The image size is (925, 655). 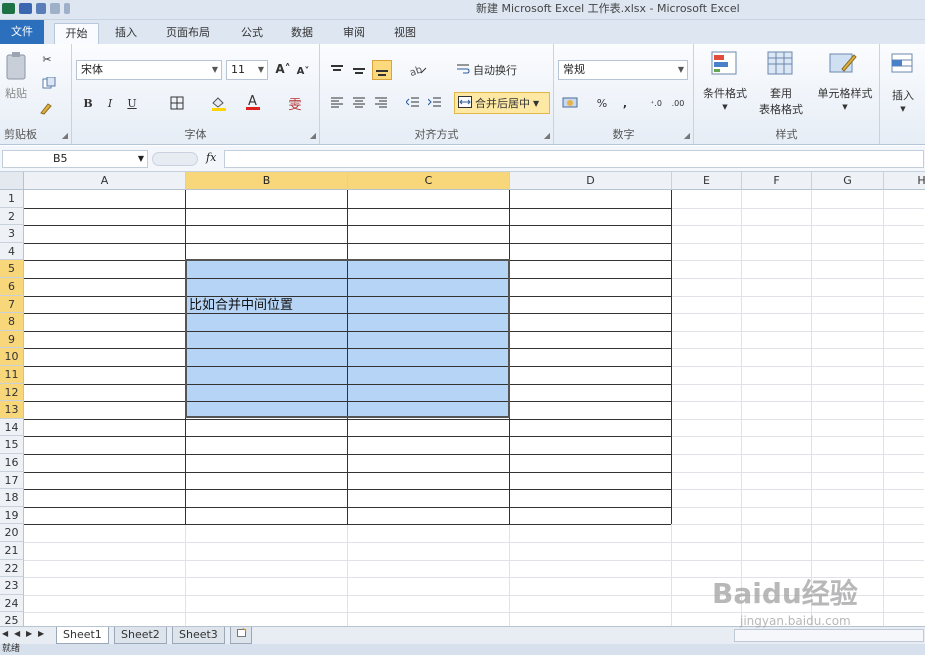 What do you see at coordinates (904, 181) in the screenshot?
I see `column-header-h: H` at bounding box center [904, 181].